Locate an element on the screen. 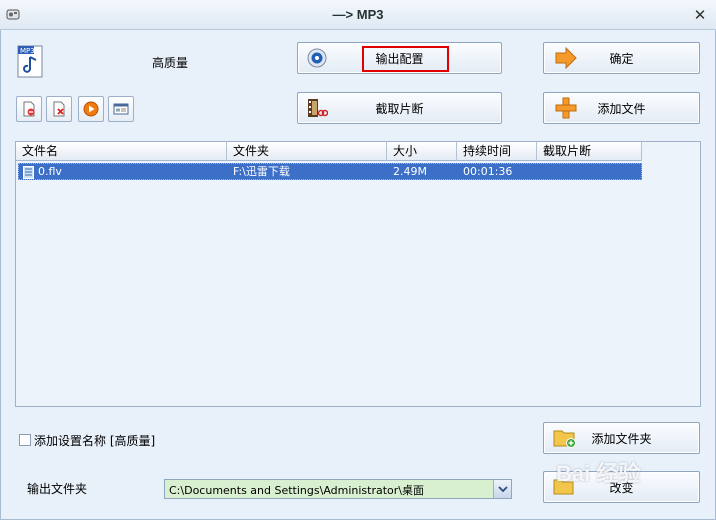  file-remove-icon is located at coordinates (29, 109).